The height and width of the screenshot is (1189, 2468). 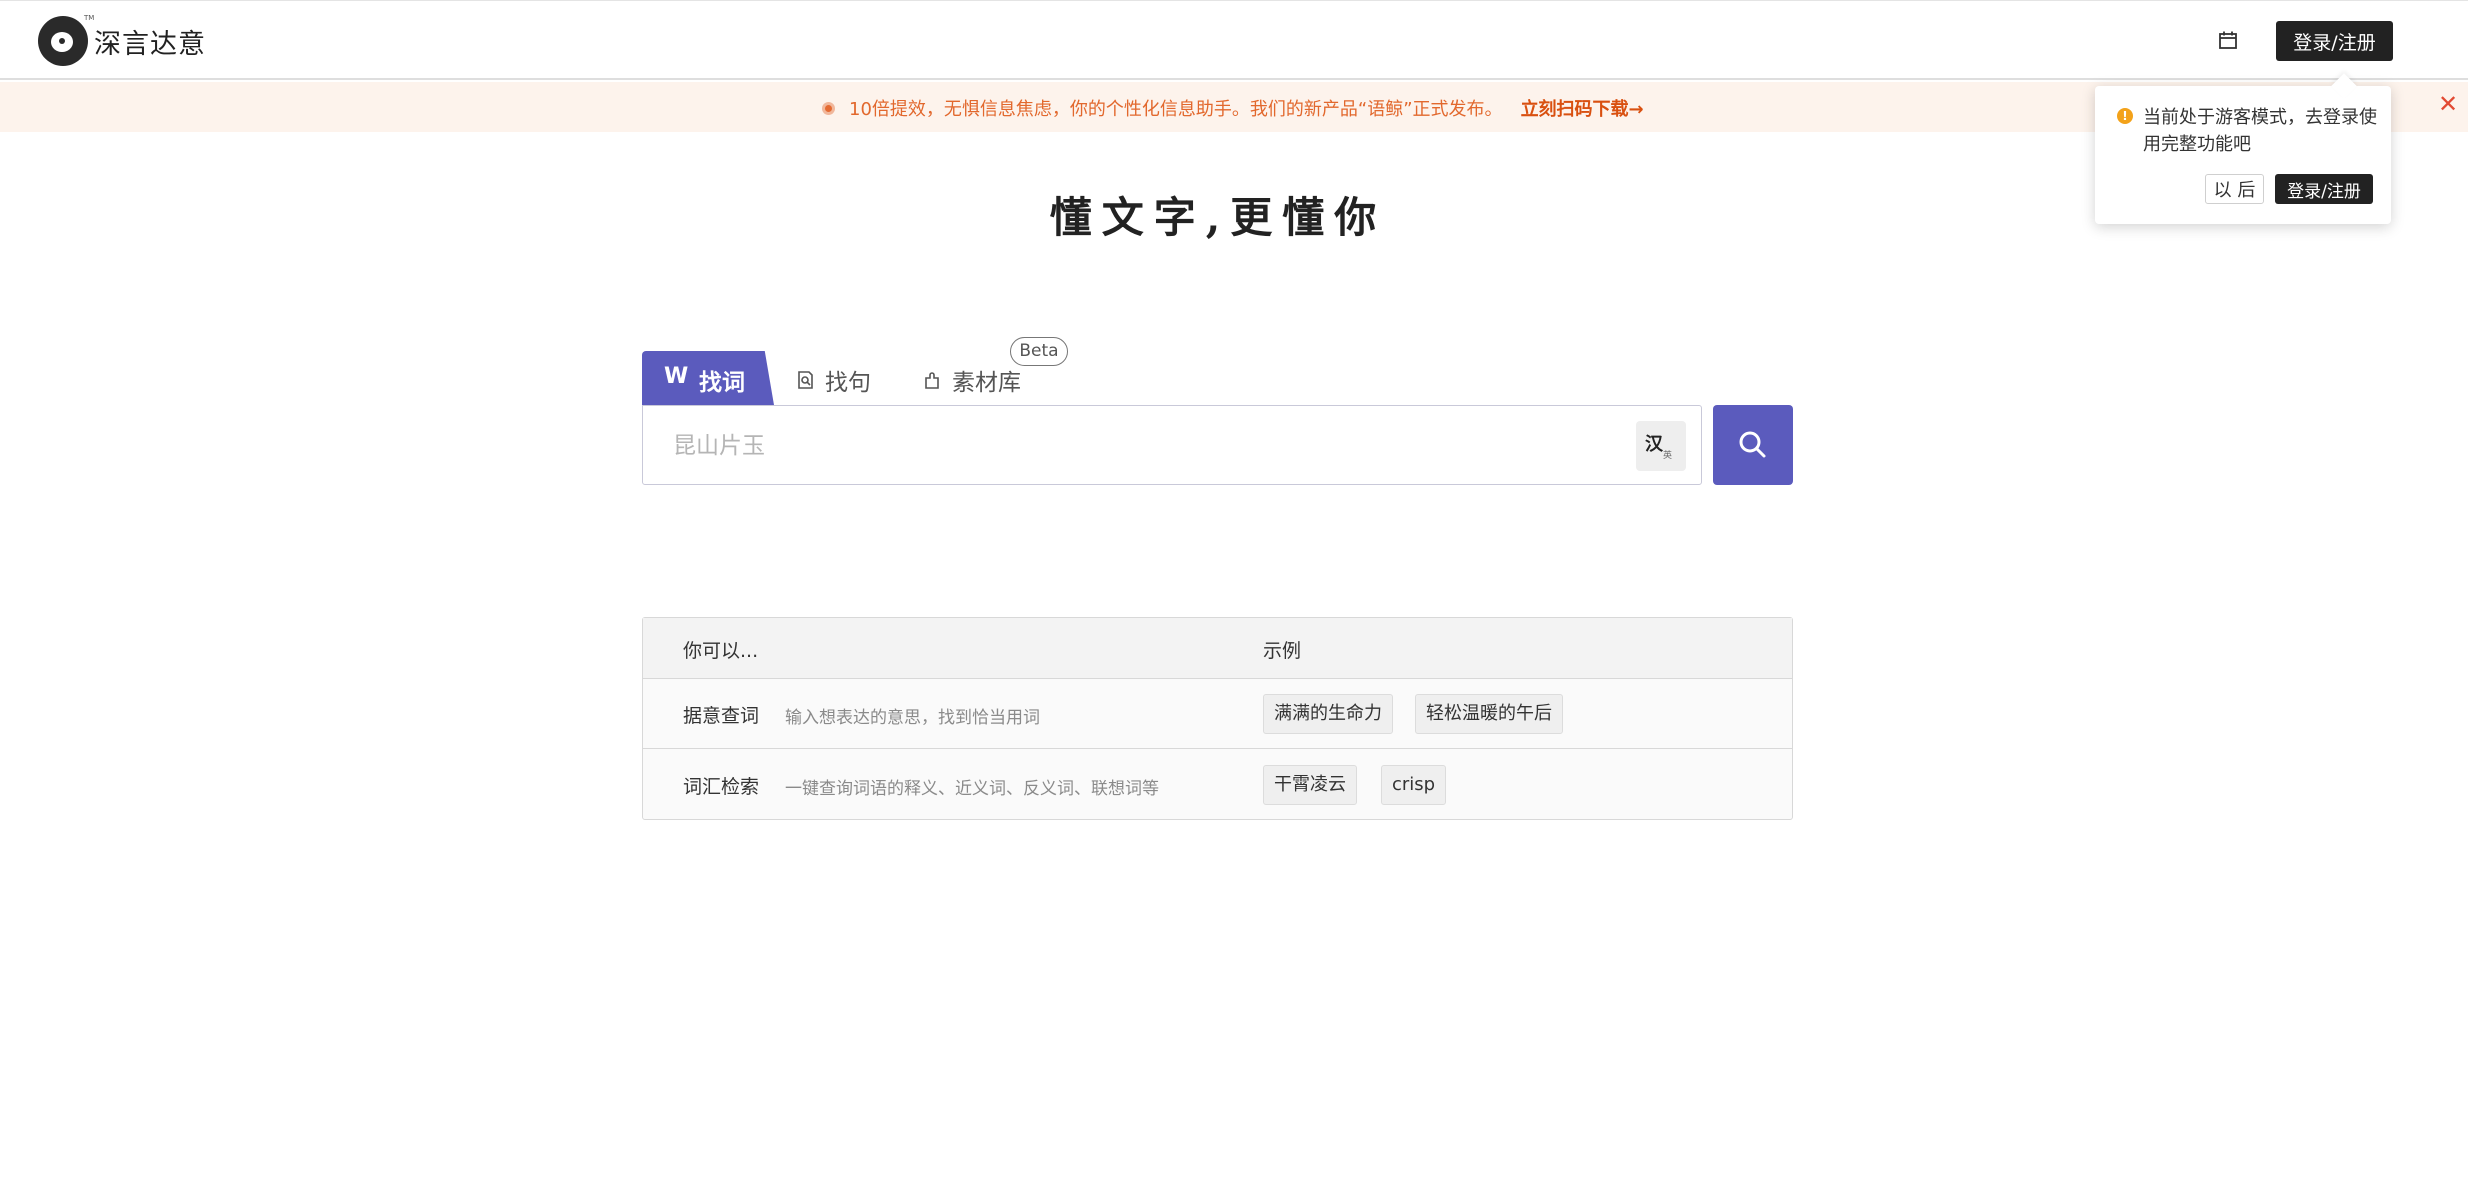 What do you see at coordinates (722, 383) in the screenshot?
I see `tab-label: 找词` at bounding box center [722, 383].